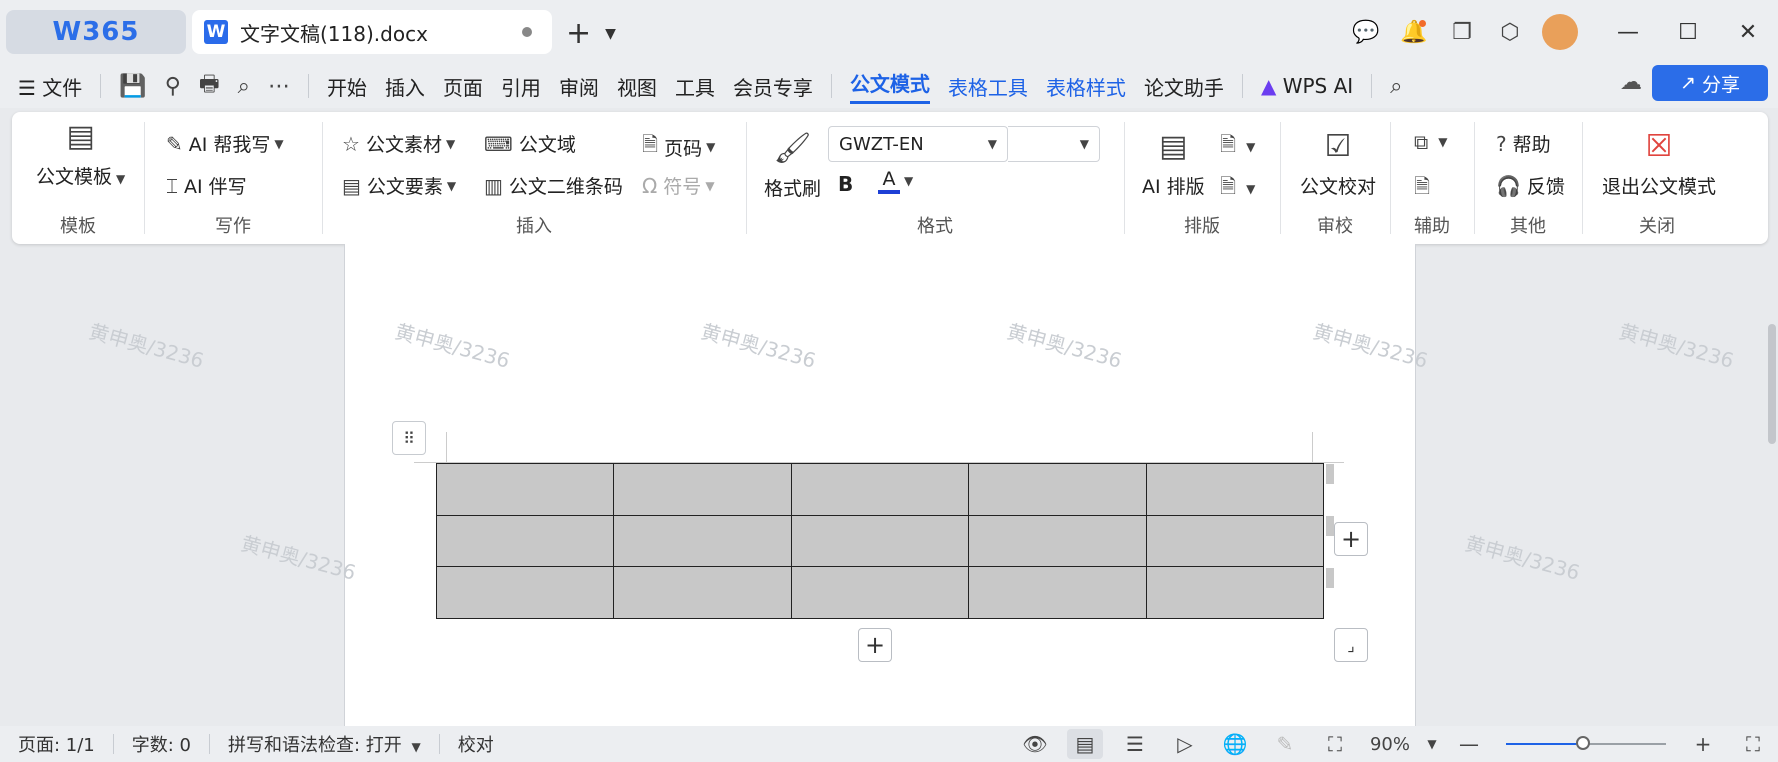 The image size is (1778, 762). I want to click on outline-view-icon: ☰, so click(1135, 744).